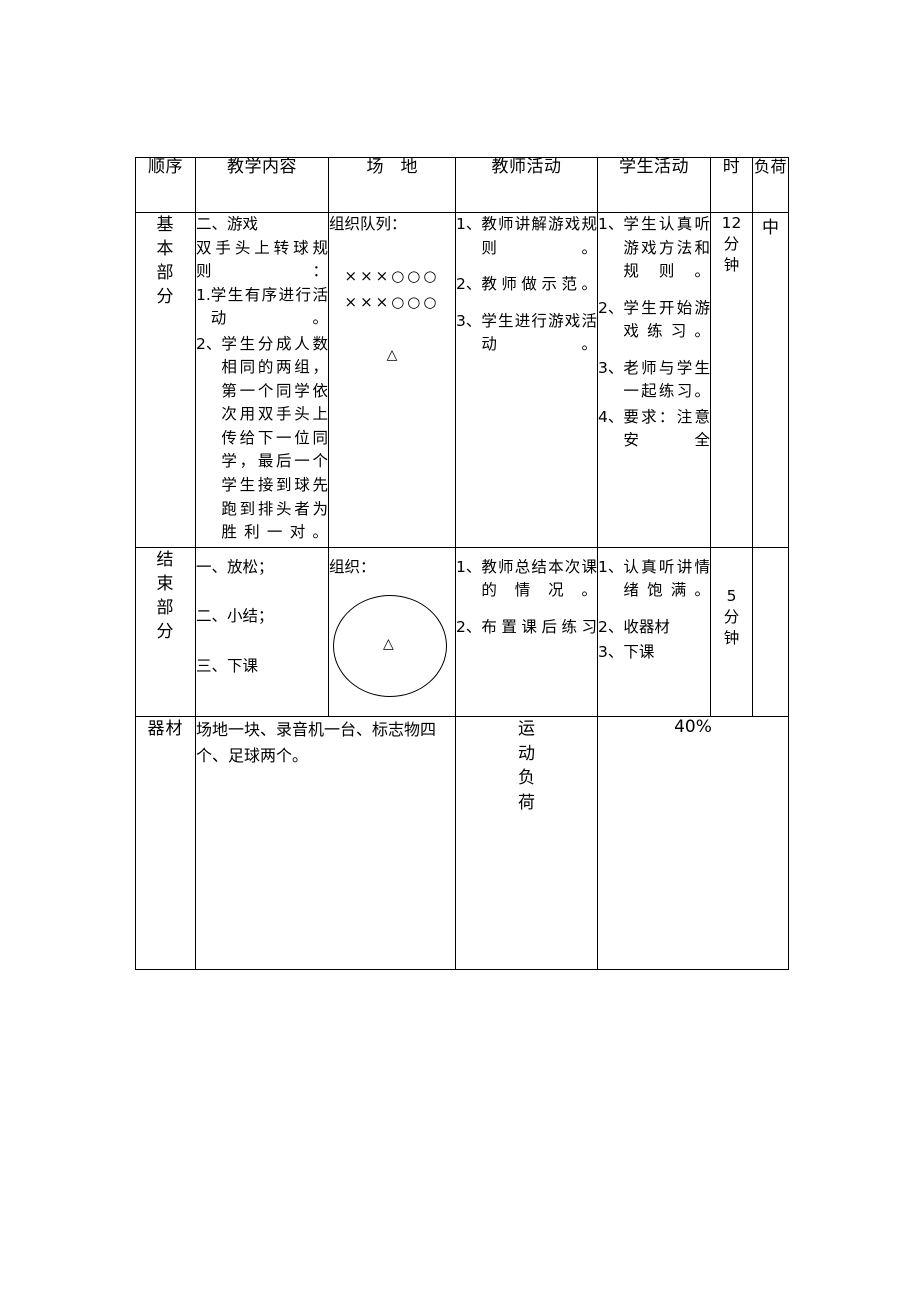 Image resolution: width=920 pixels, height=1302 pixels. I want to click on content-line: 二、小结；, so click(235, 616).